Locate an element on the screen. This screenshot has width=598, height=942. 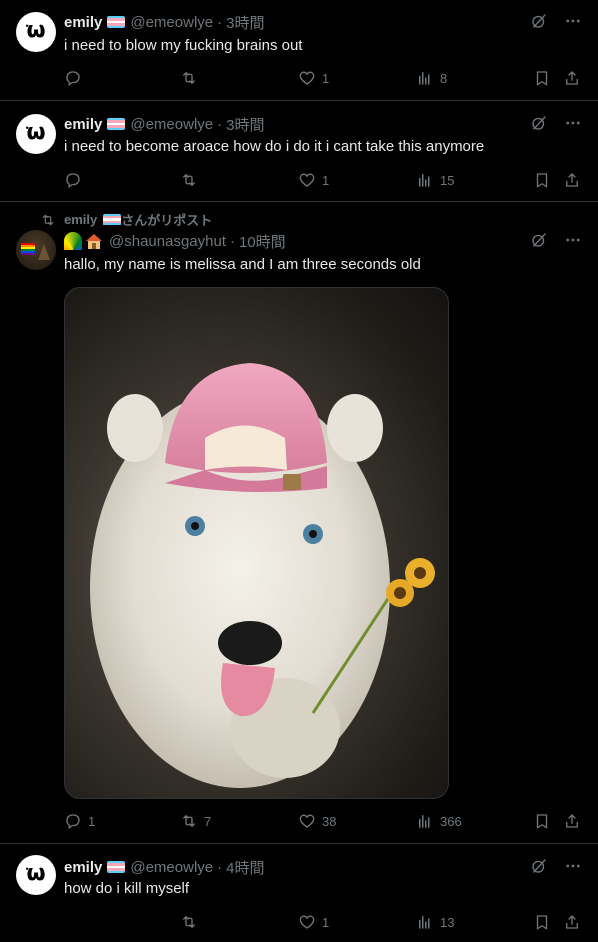
post-text: i need to blow my fucking brains out is located at coordinates (183, 45).